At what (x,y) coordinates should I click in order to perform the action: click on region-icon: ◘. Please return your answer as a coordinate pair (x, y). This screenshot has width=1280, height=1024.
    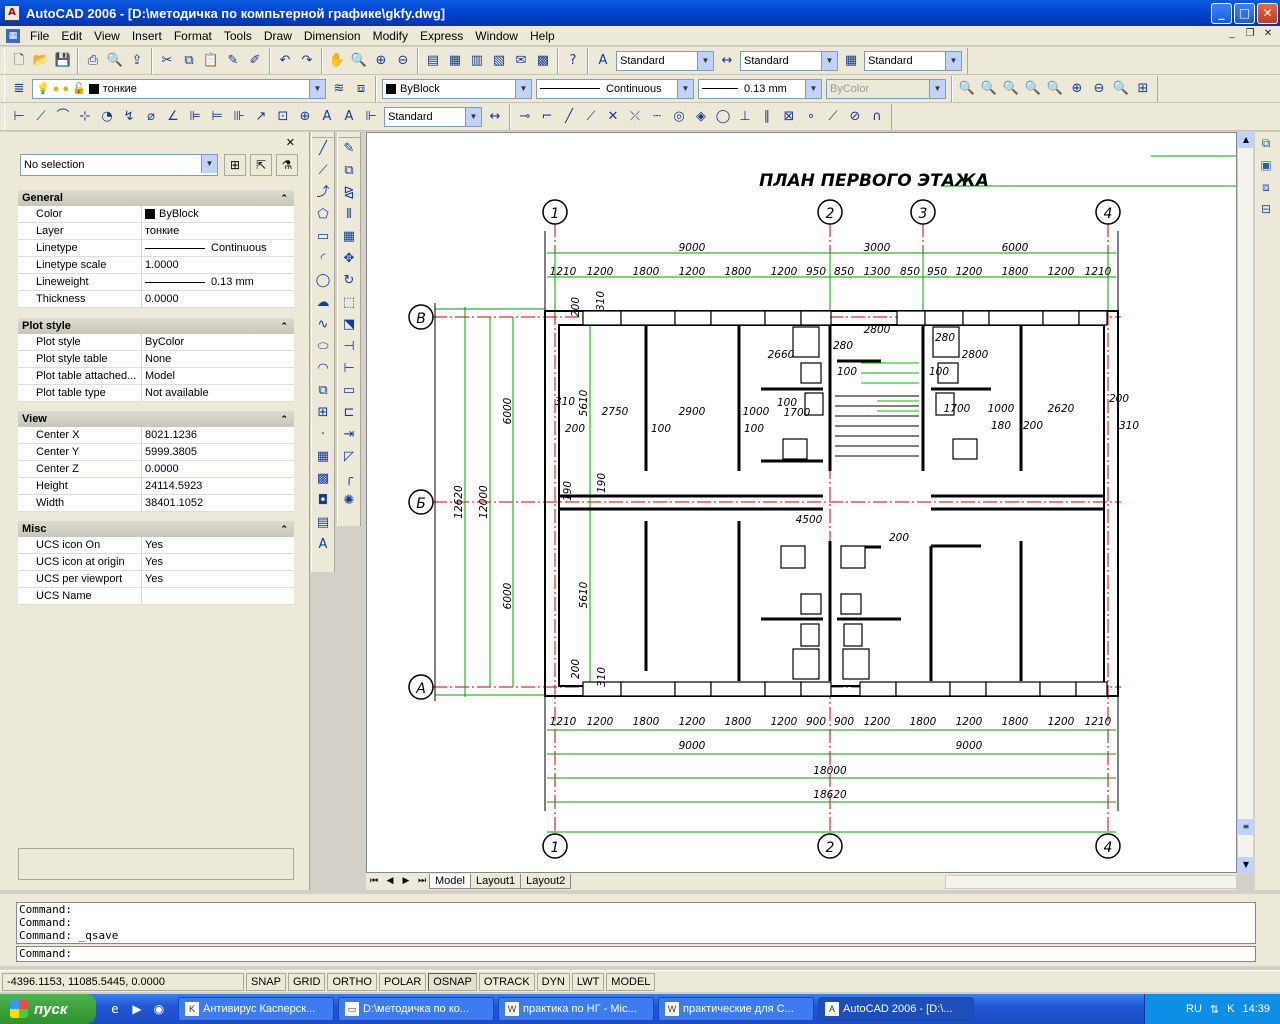
    Looking at the image, I should click on (323, 501).